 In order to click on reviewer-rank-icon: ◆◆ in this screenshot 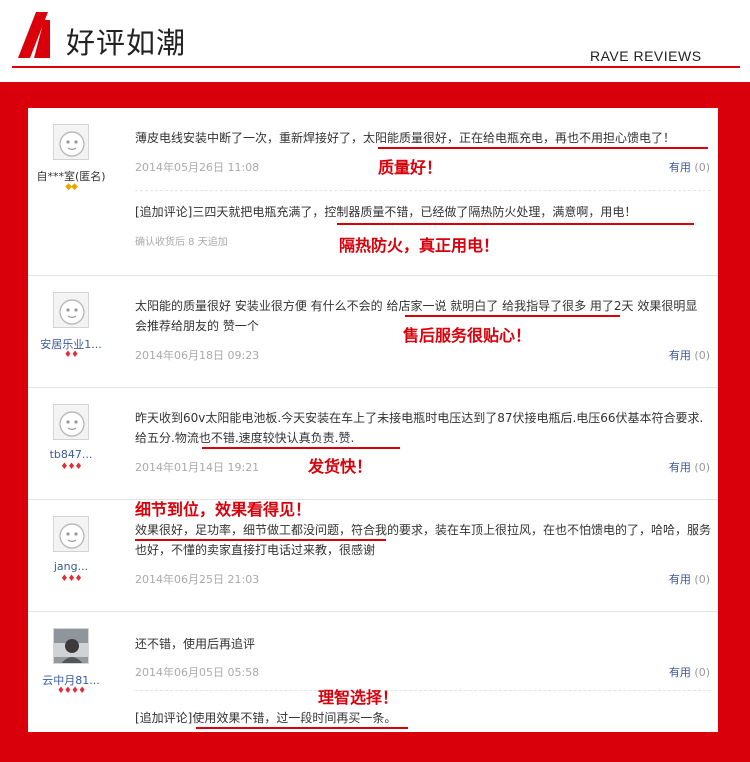, I will do `click(71, 187)`.